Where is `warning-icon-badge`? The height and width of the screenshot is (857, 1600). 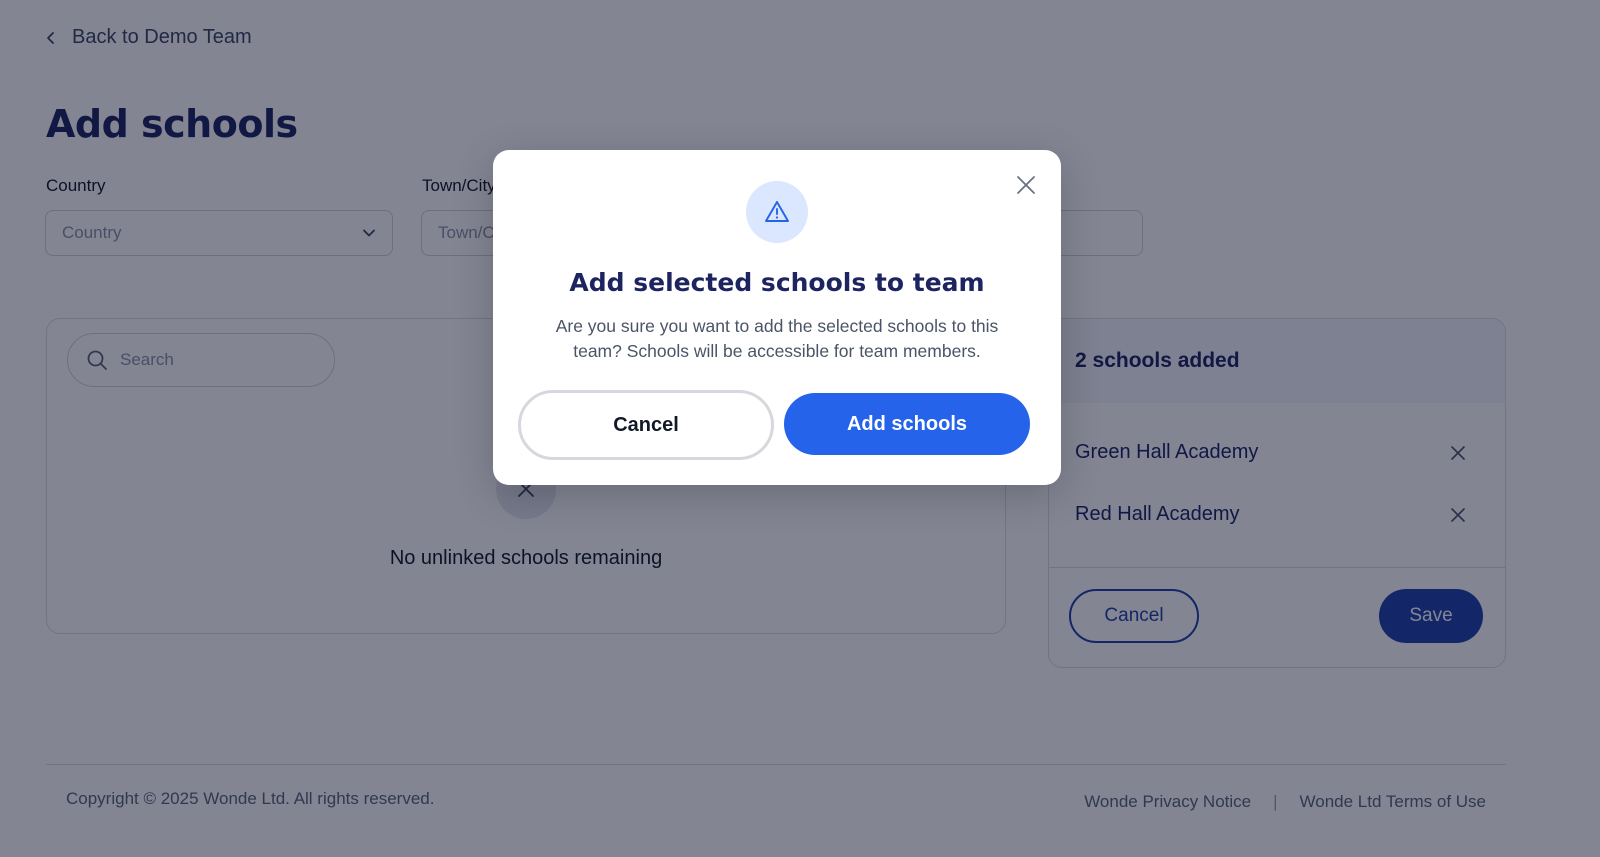 warning-icon-badge is located at coordinates (777, 212).